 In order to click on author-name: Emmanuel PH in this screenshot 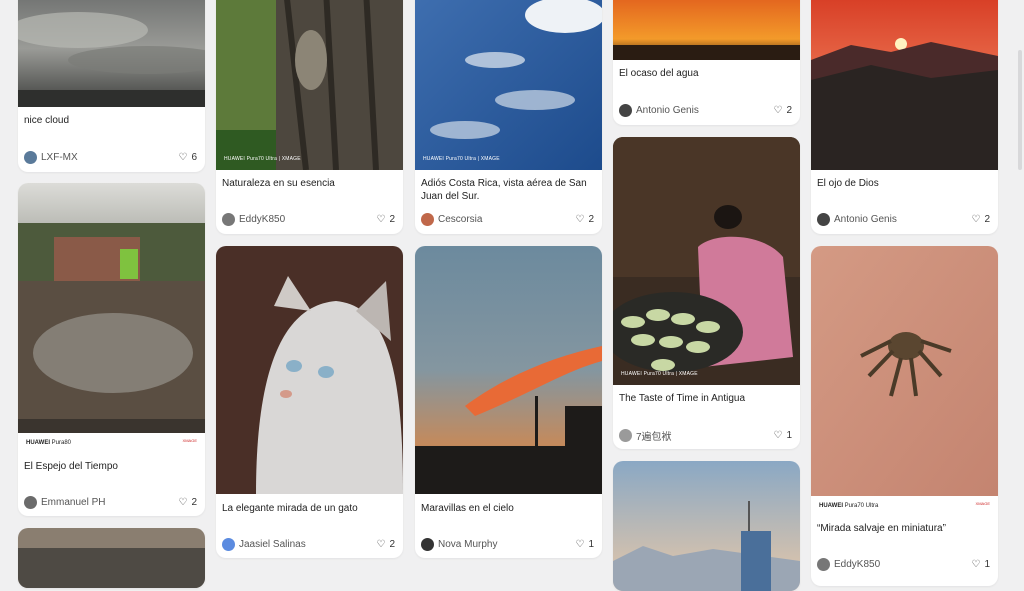, I will do `click(109, 502)`.